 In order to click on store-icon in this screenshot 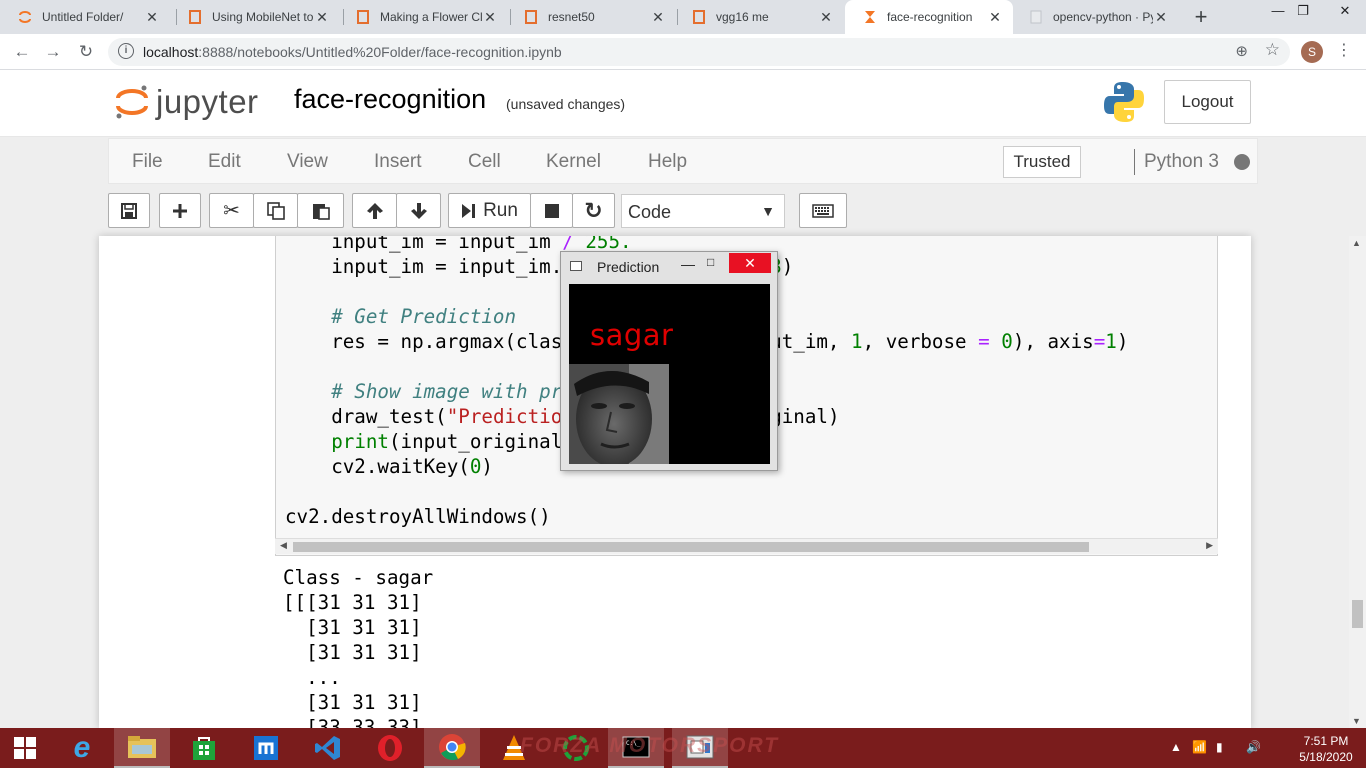, I will do `click(204, 748)`.